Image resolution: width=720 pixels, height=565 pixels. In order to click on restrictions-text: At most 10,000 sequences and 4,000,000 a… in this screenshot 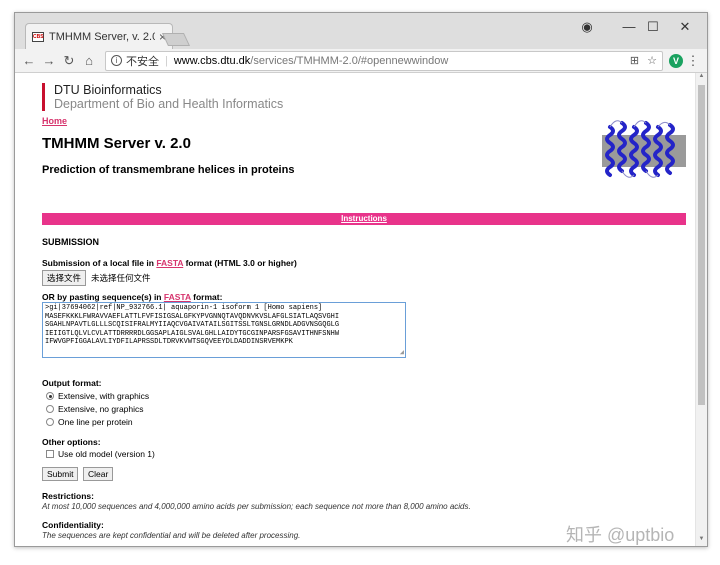, I will do `click(256, 506)`.